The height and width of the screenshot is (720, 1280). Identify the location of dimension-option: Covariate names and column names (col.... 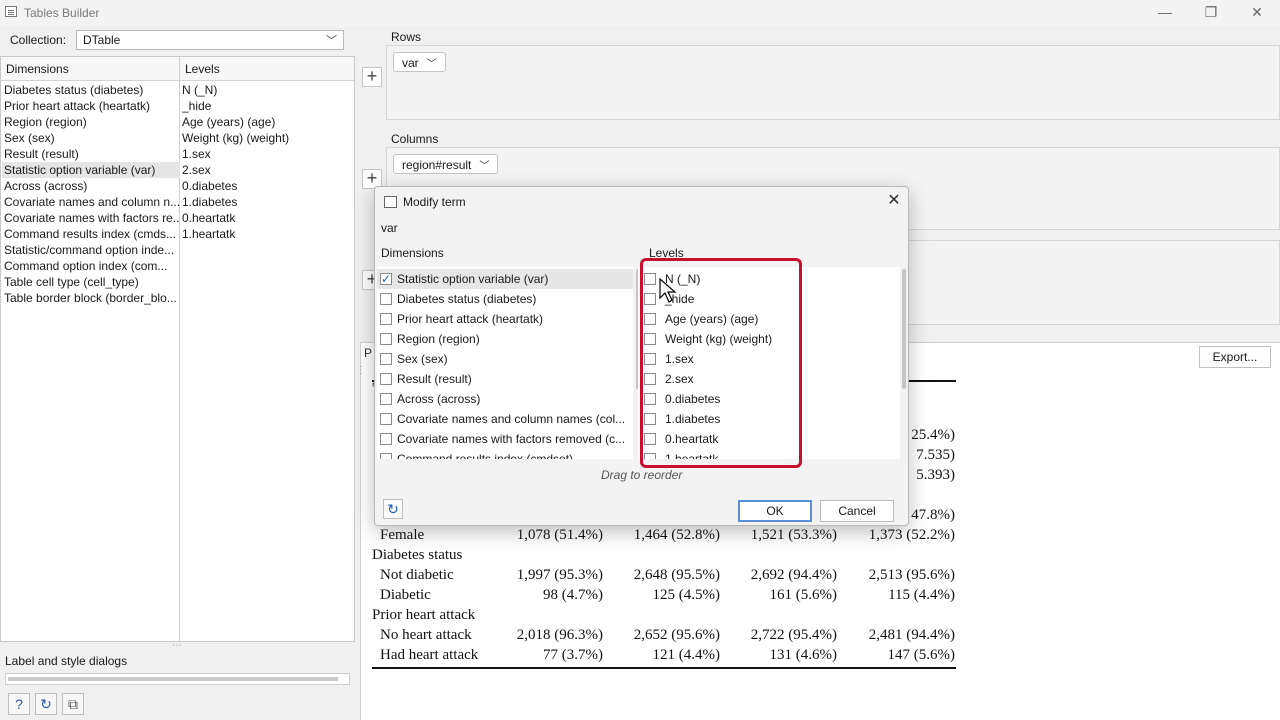
(505, 419).